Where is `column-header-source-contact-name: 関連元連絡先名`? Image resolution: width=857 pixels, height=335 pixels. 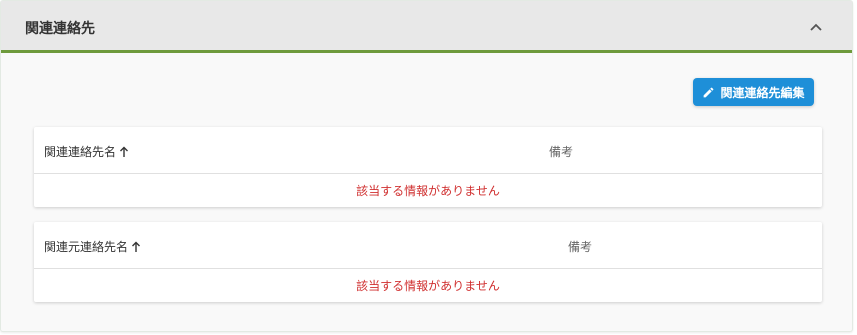
column-header-source-contact-name: 関連元連絡先名 is located at coordinates (92, 246).